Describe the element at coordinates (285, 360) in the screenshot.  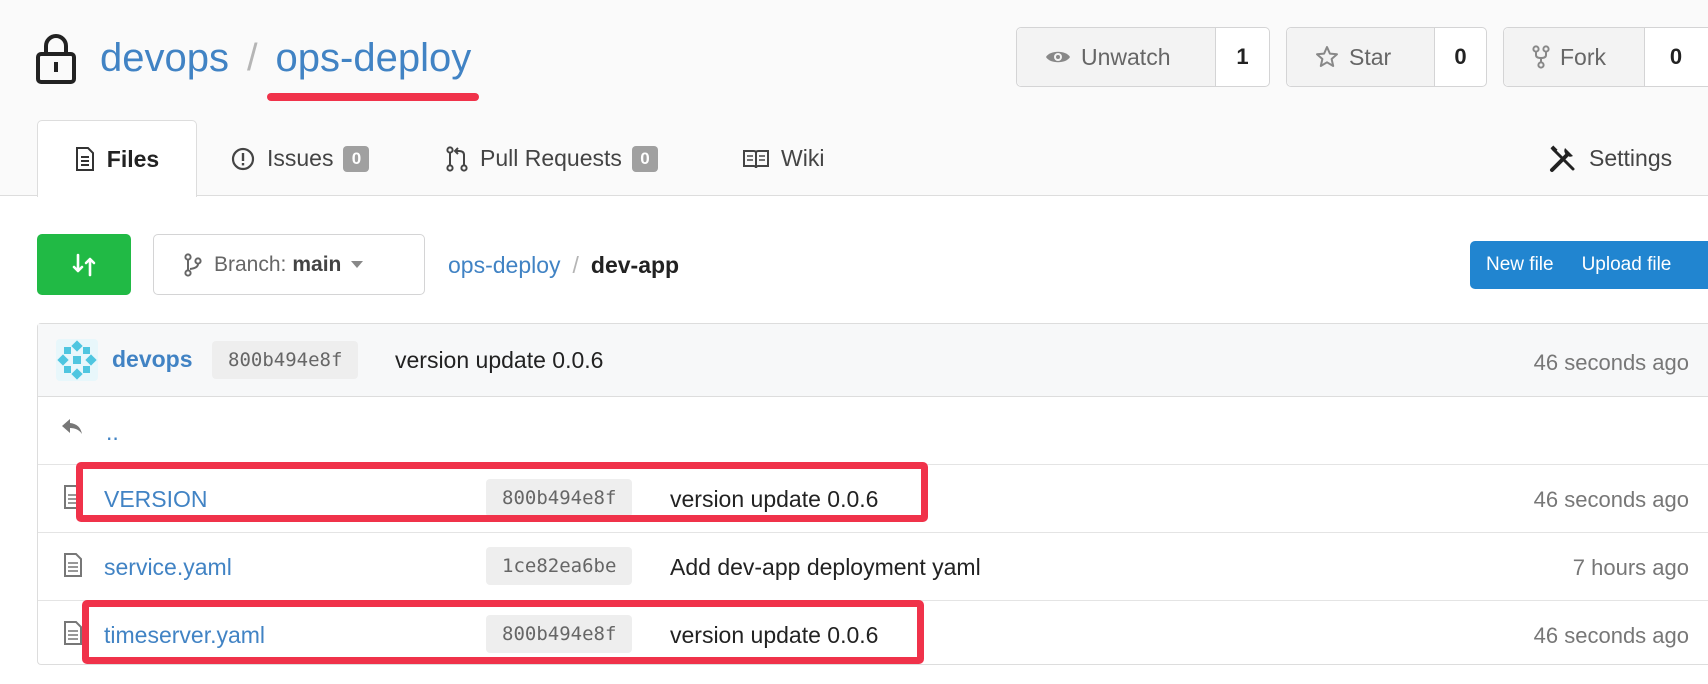
I see `commit-sha-link: 800b494e8f` at that location.